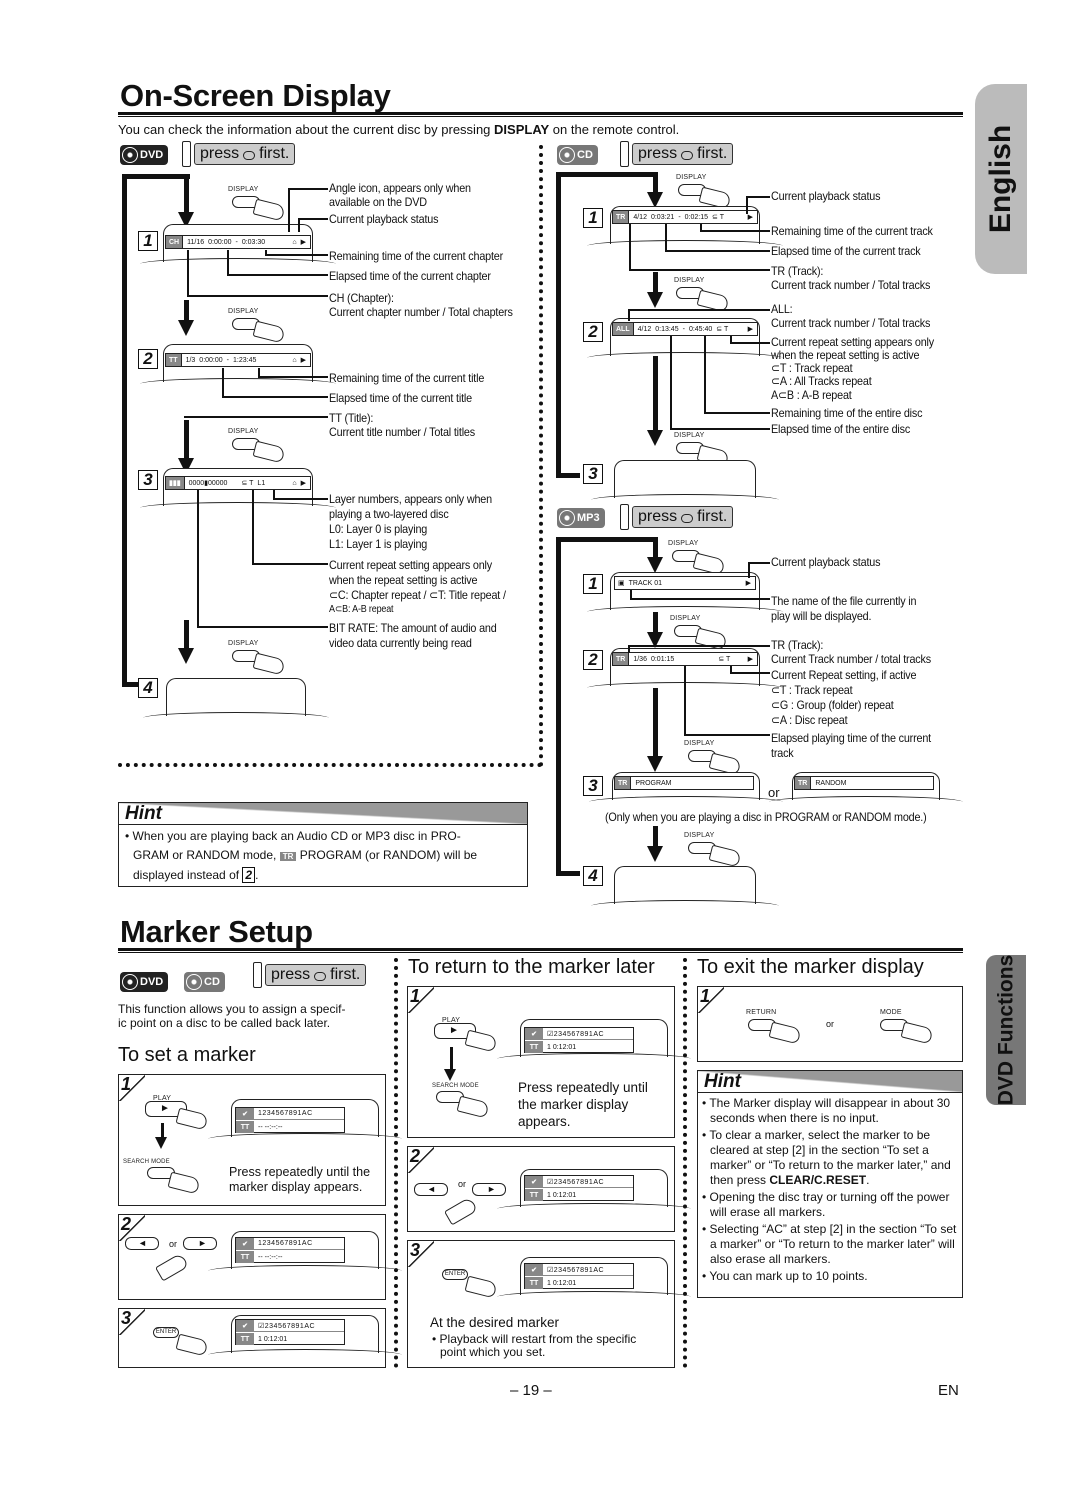 This screenshot has width=1080, height=1487. Describe the element at coordinates (361, 609) in the screenshot. I see `note: A⊂B: A-B repeat` at that location.